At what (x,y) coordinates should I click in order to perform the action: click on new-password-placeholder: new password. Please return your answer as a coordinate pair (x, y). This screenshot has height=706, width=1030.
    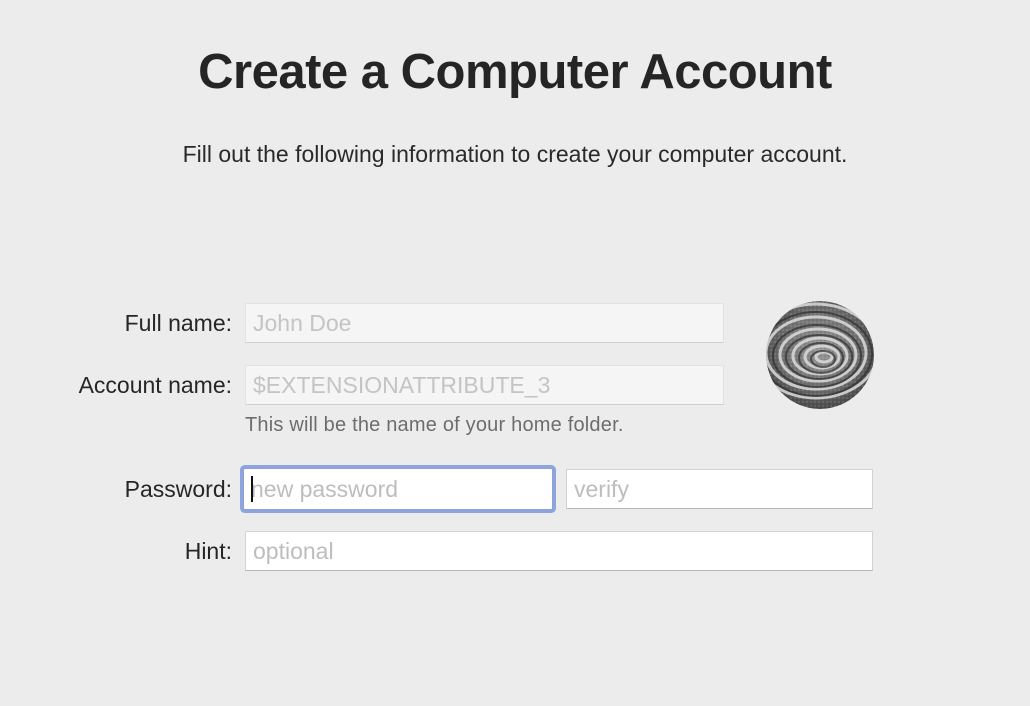
    Looking at the image, I should click on (325, 488).